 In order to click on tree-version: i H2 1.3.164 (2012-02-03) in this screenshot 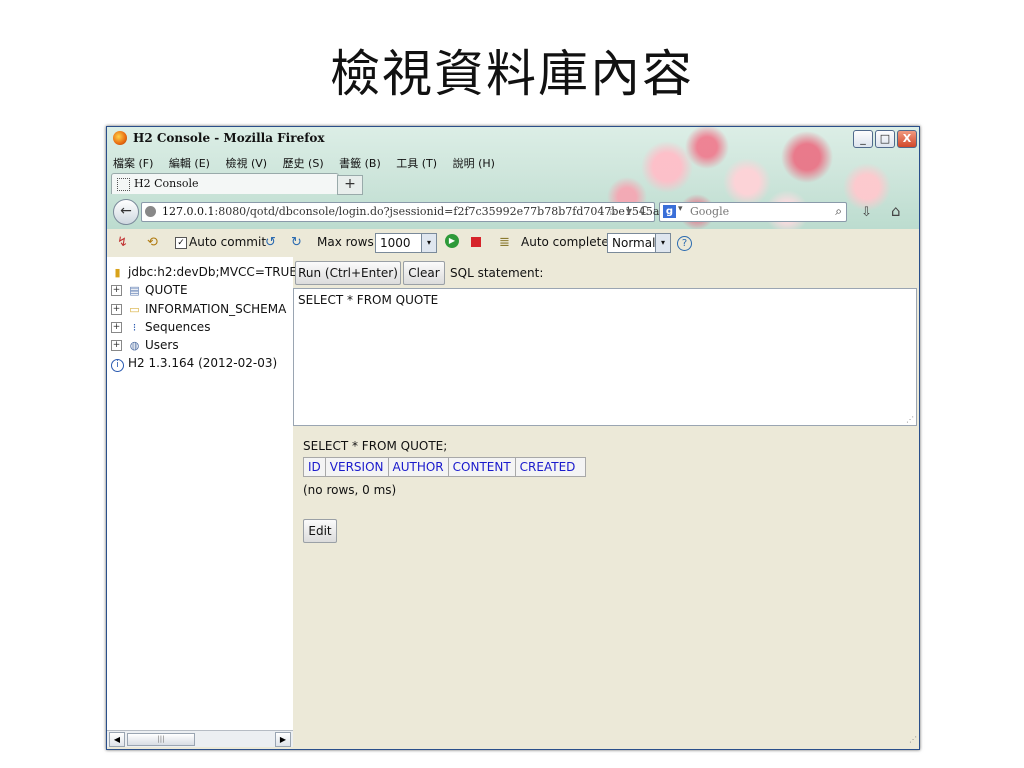, I will do `click(204, 365)`.